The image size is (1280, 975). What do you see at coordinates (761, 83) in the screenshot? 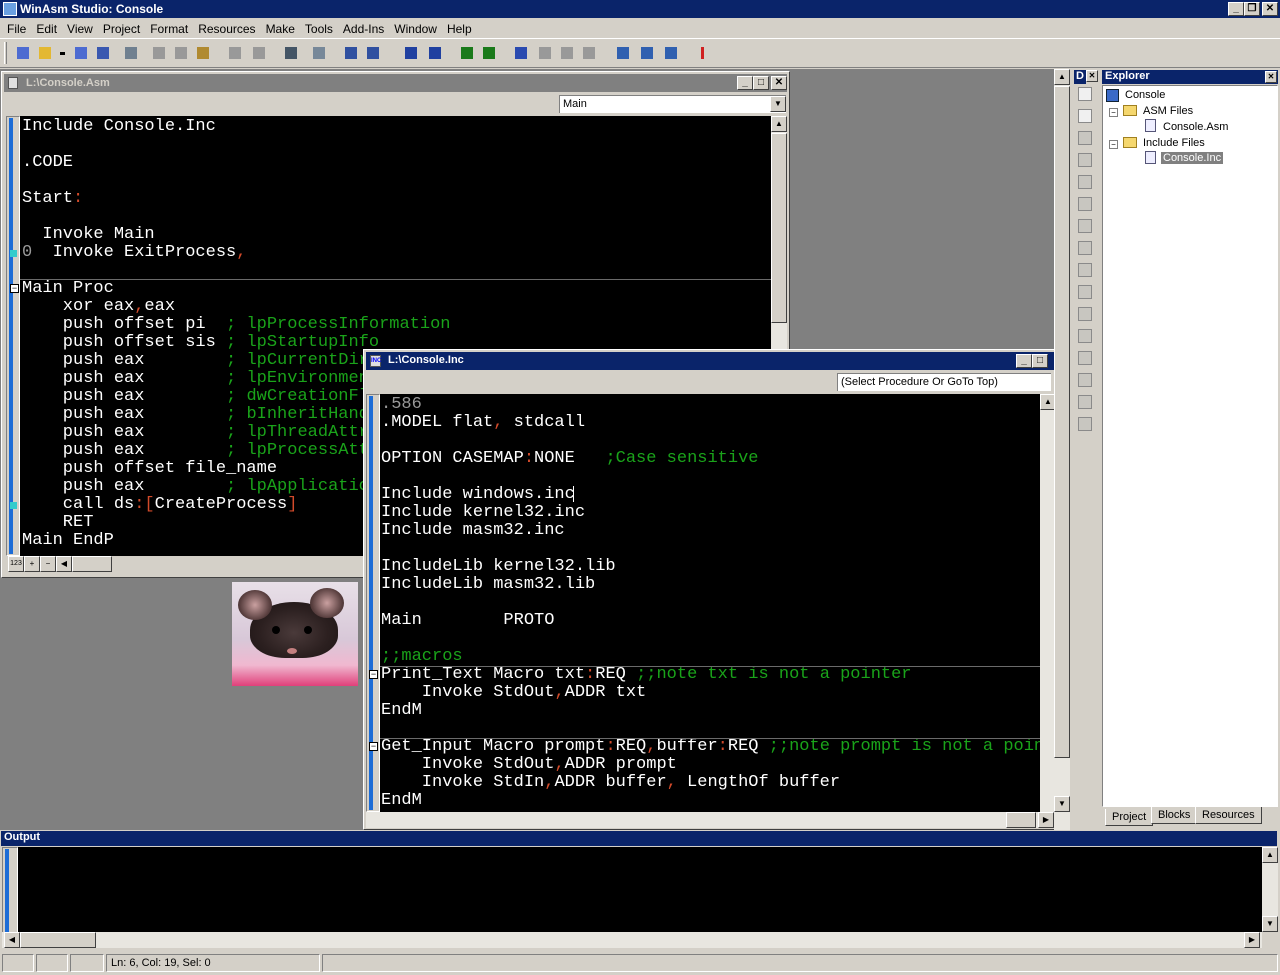
I see `asm-maximize-button: □` at bounding box center [761, 83].